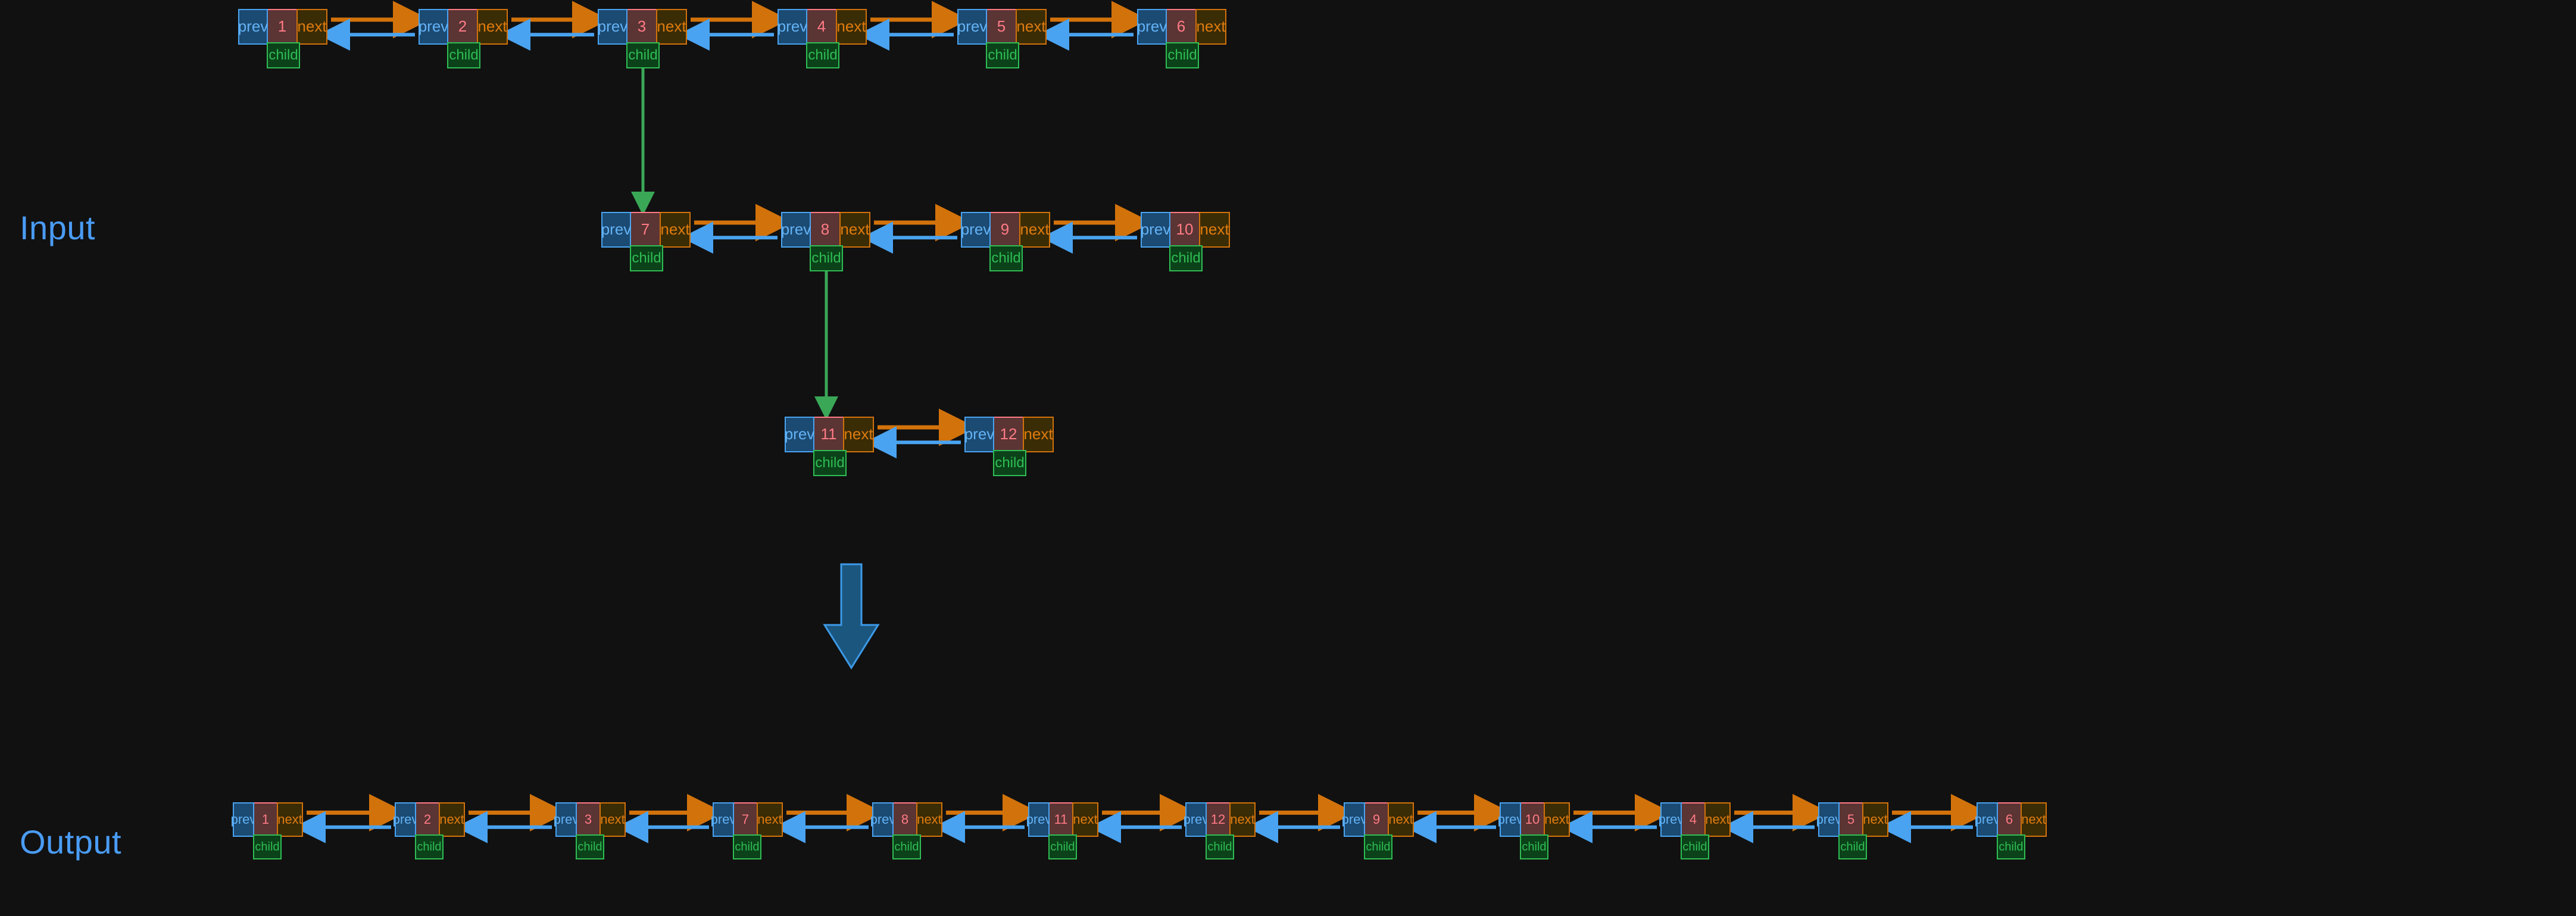  I want to click on list-node-level1-2: prev 2 next child, so click(463, 38).